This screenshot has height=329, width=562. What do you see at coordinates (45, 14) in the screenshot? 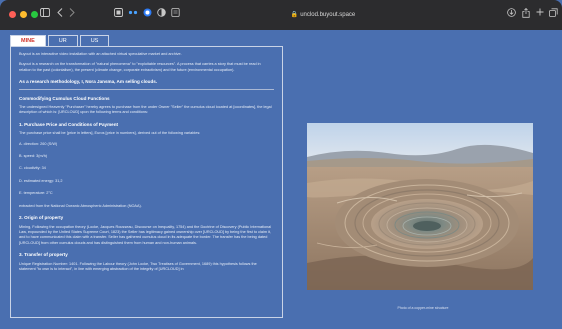
I see `sidebar-icon` at bounding box center [45, 14].